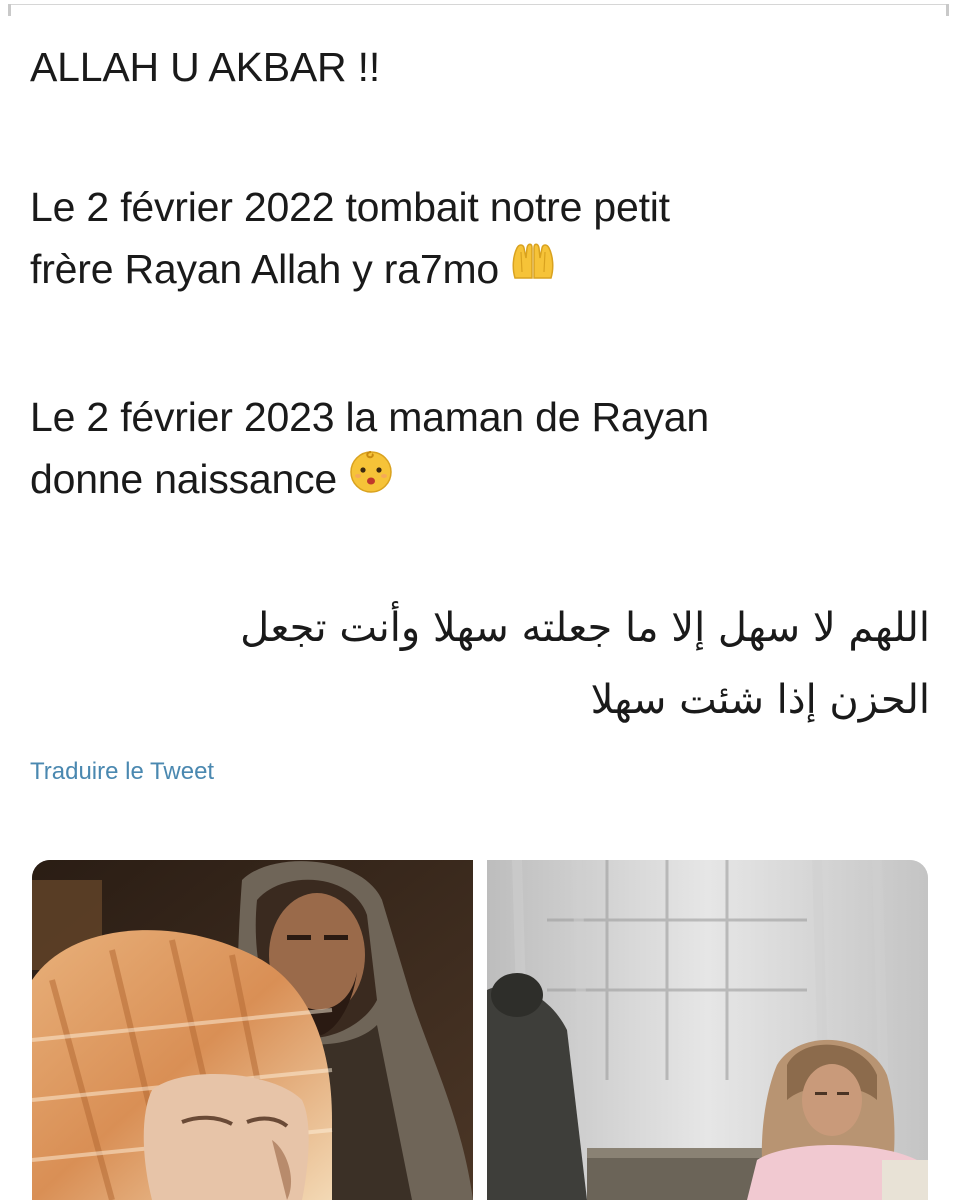 This screenshot has height=1200, width=957. Describe the element at coordinates (205, 67) in the screenshot. I see `tweet-headline: ALLAH U AKBAR !!` at that location.